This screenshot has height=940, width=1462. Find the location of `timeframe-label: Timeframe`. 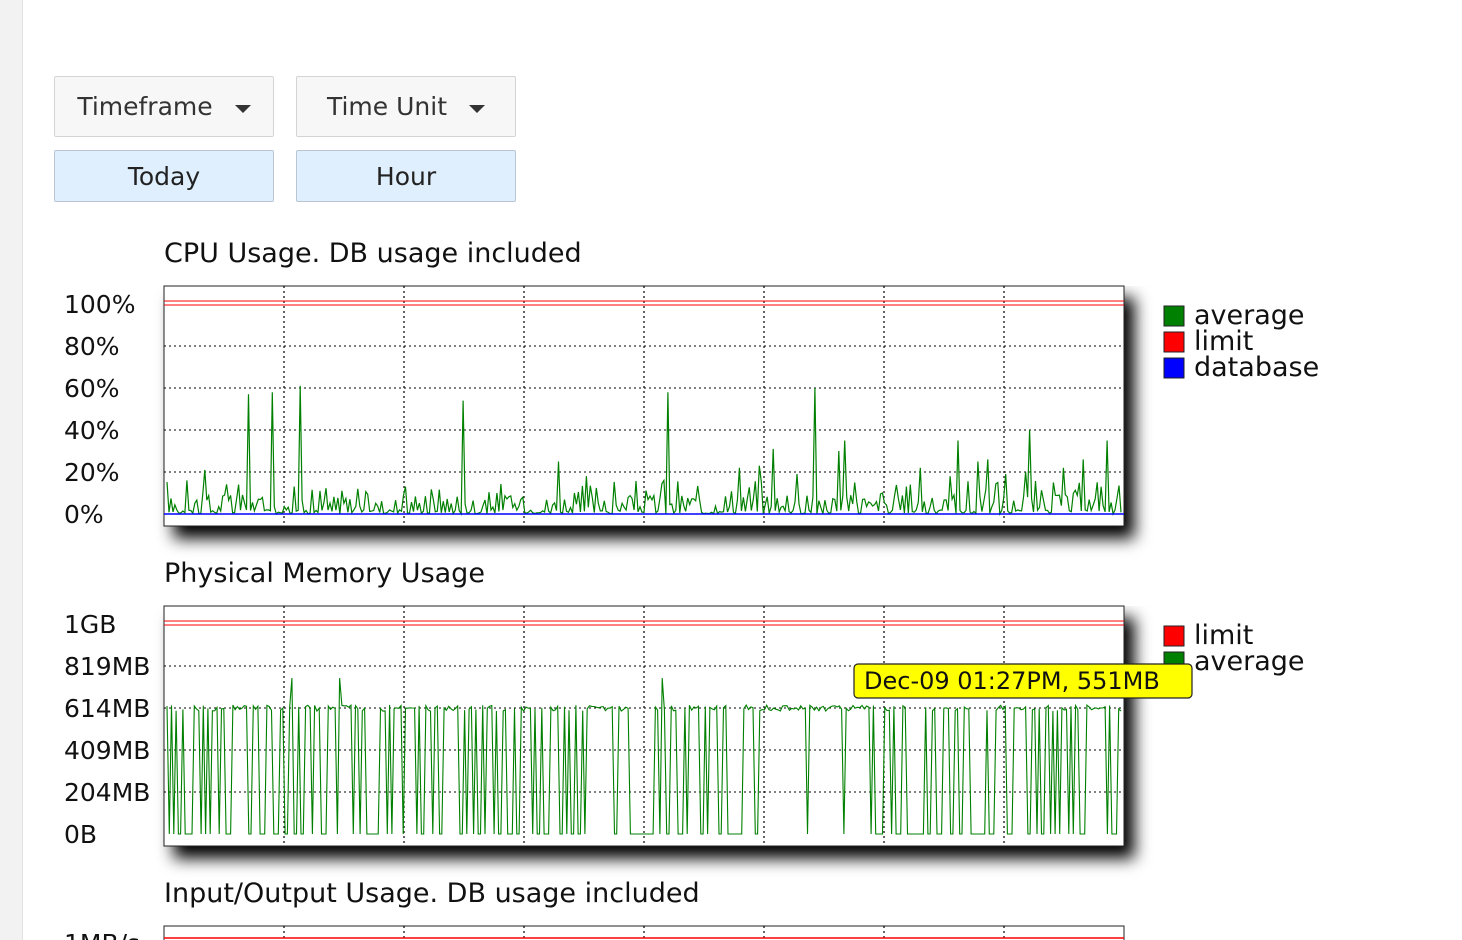

timeframe-label: Timeframe is located at coordinates (145, 106).